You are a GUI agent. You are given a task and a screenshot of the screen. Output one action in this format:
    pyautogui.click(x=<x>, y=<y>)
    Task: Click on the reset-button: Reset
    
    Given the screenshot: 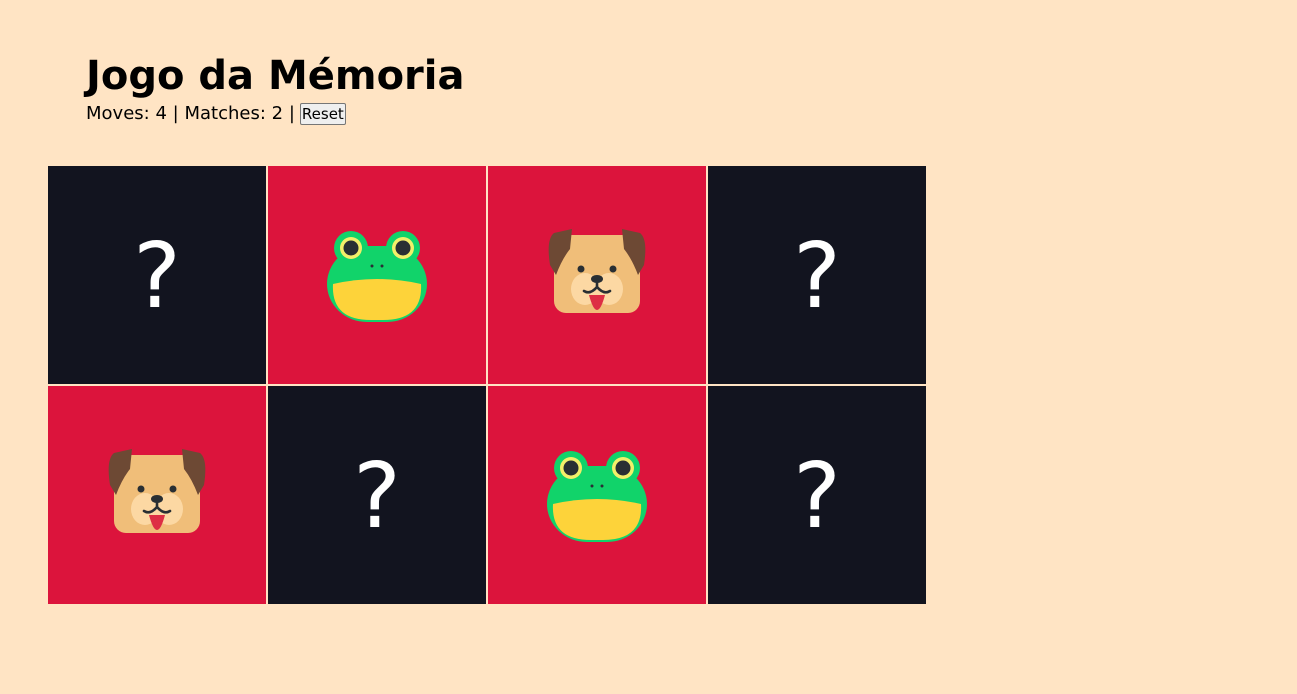 What is the action you would take?
    pyautogui.click(x=322, y=114)
    